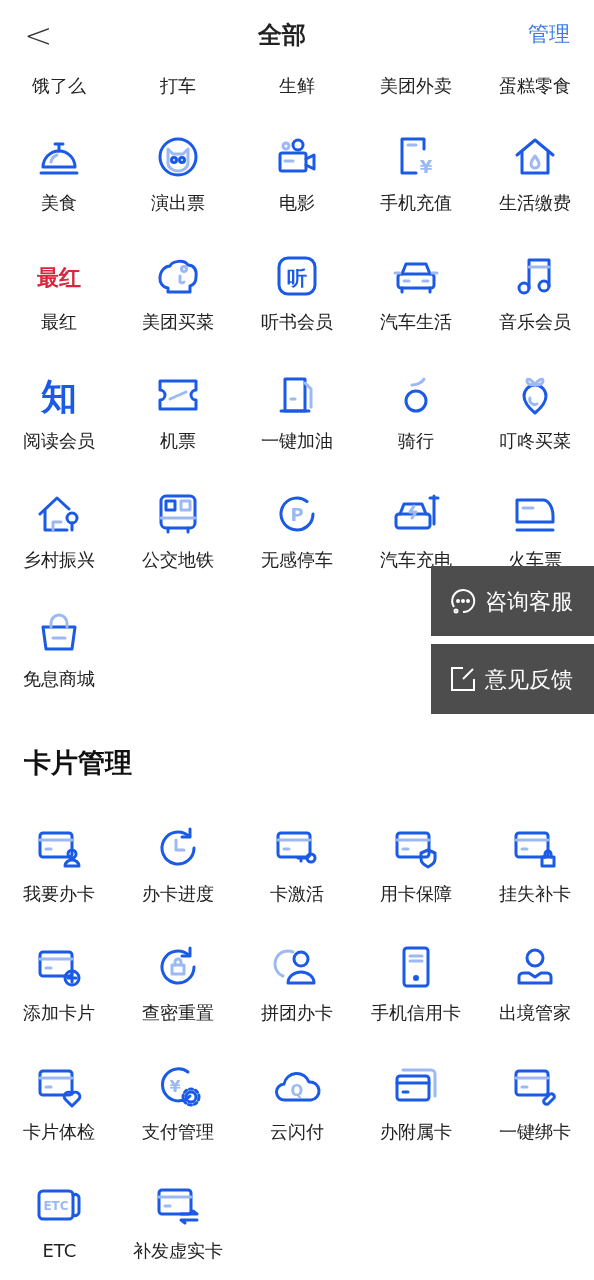 Image resolution: width=594 pixels, height=1280 pixels. What do you see at coordinates (59, 179) in the screenshot?
I see `service-button: 美食` at bounding box center [59, 179].